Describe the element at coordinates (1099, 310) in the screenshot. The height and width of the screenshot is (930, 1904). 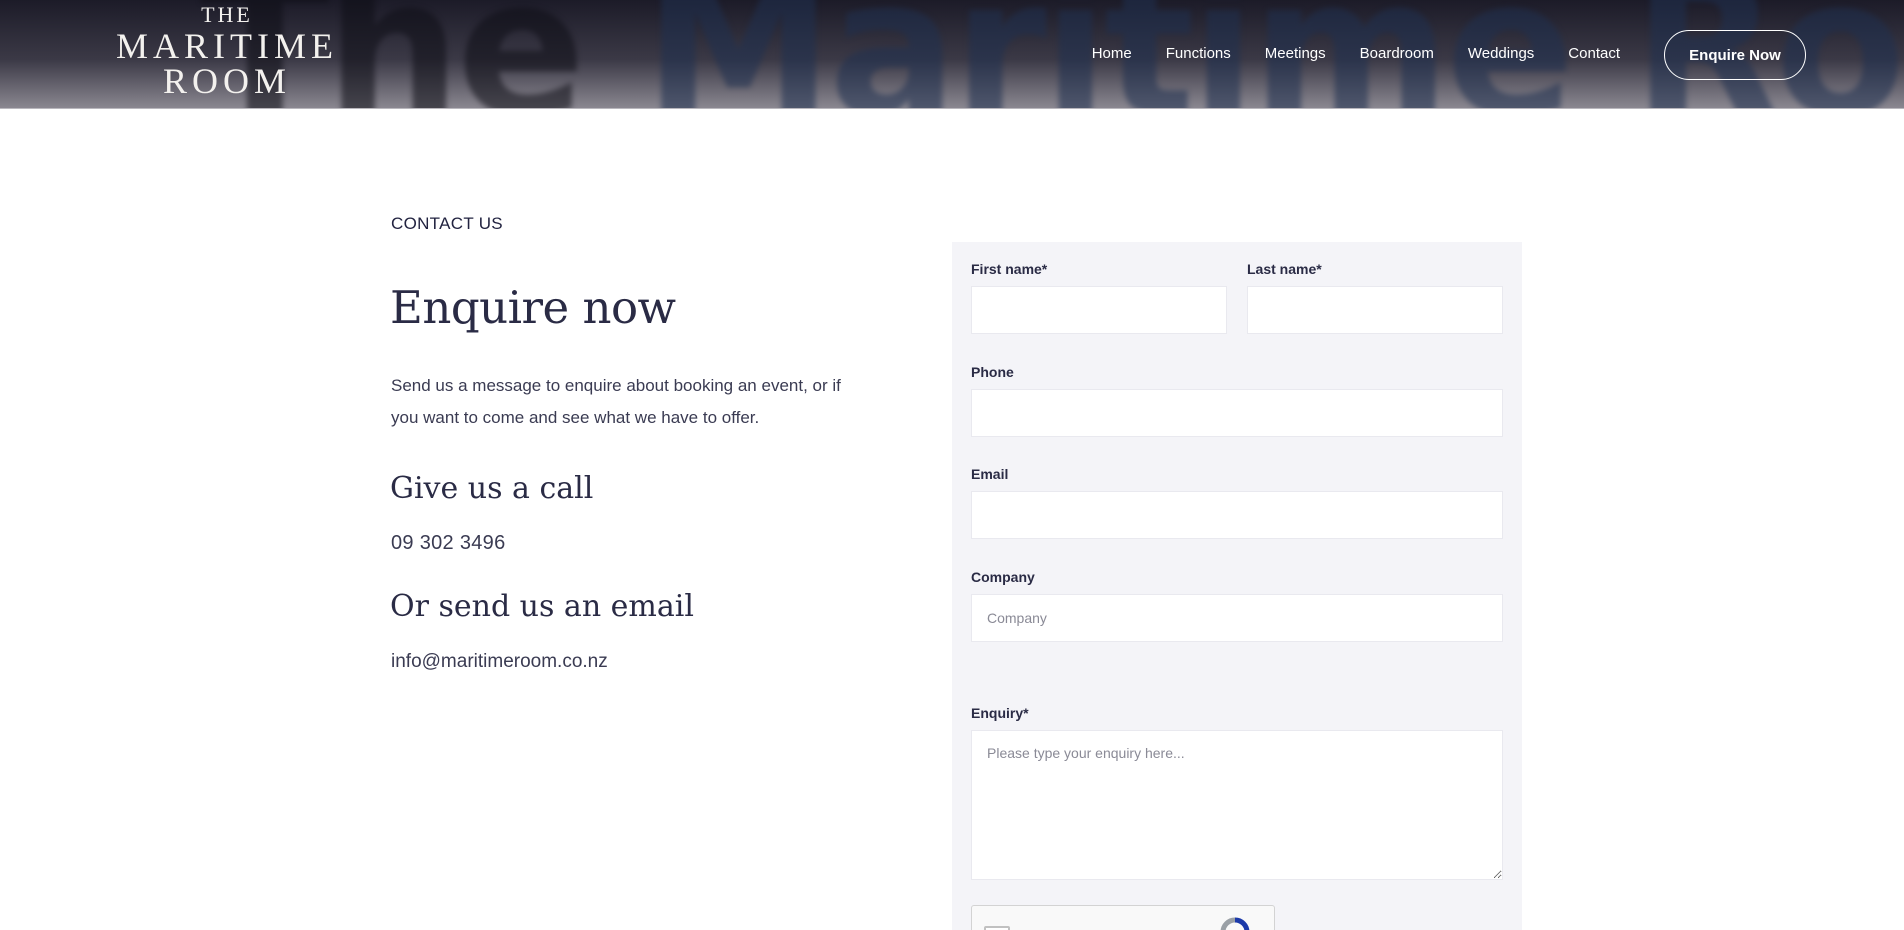
I see `first-name-field` at that location.